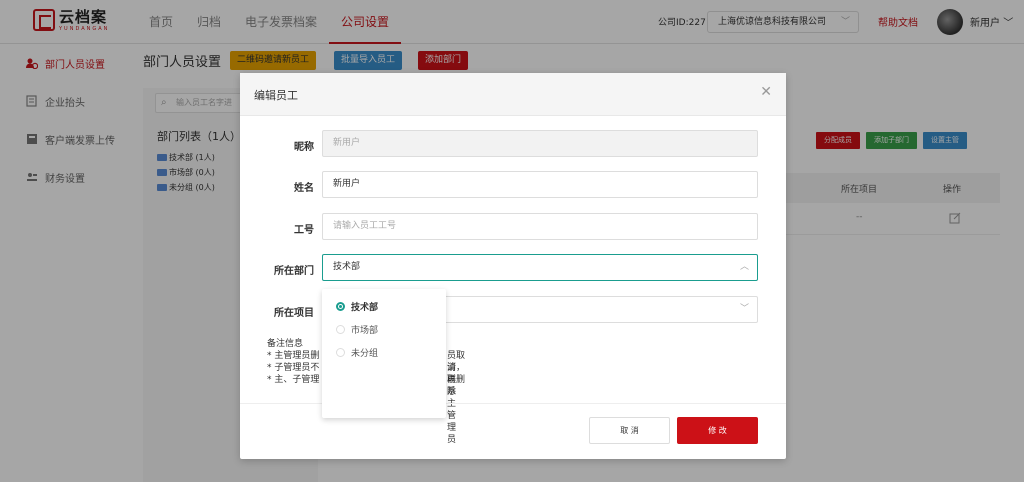 This screenshot has width=1024, height=482. I want to click on nickname-value: 新用户, so click(347, 143).